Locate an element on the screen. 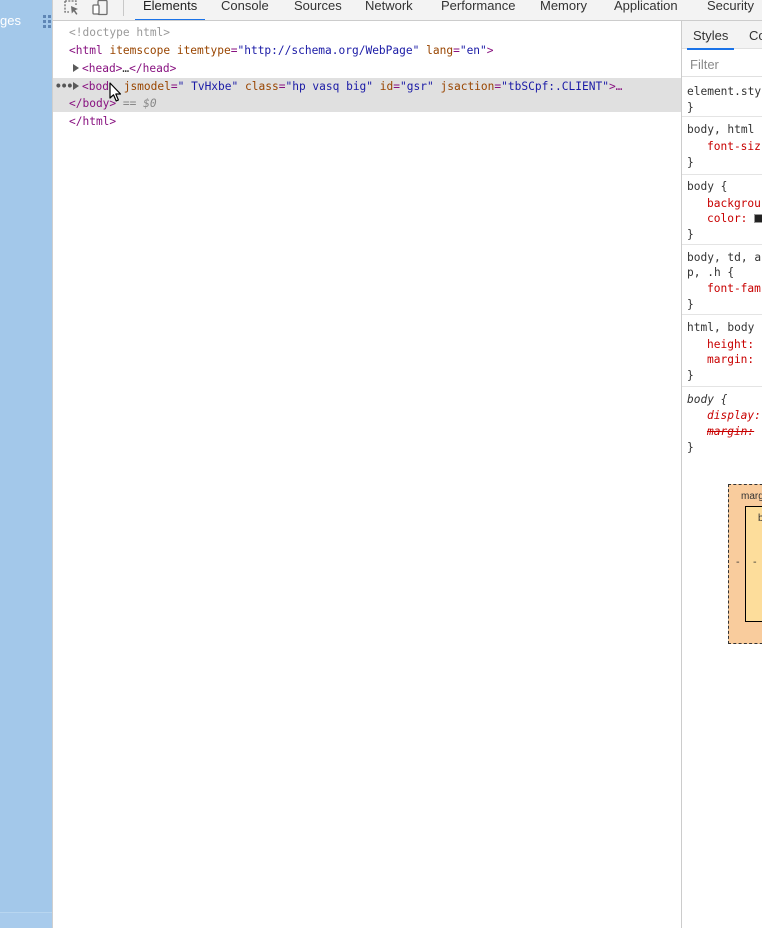  border-label: b is located at coordinates (760, 518).